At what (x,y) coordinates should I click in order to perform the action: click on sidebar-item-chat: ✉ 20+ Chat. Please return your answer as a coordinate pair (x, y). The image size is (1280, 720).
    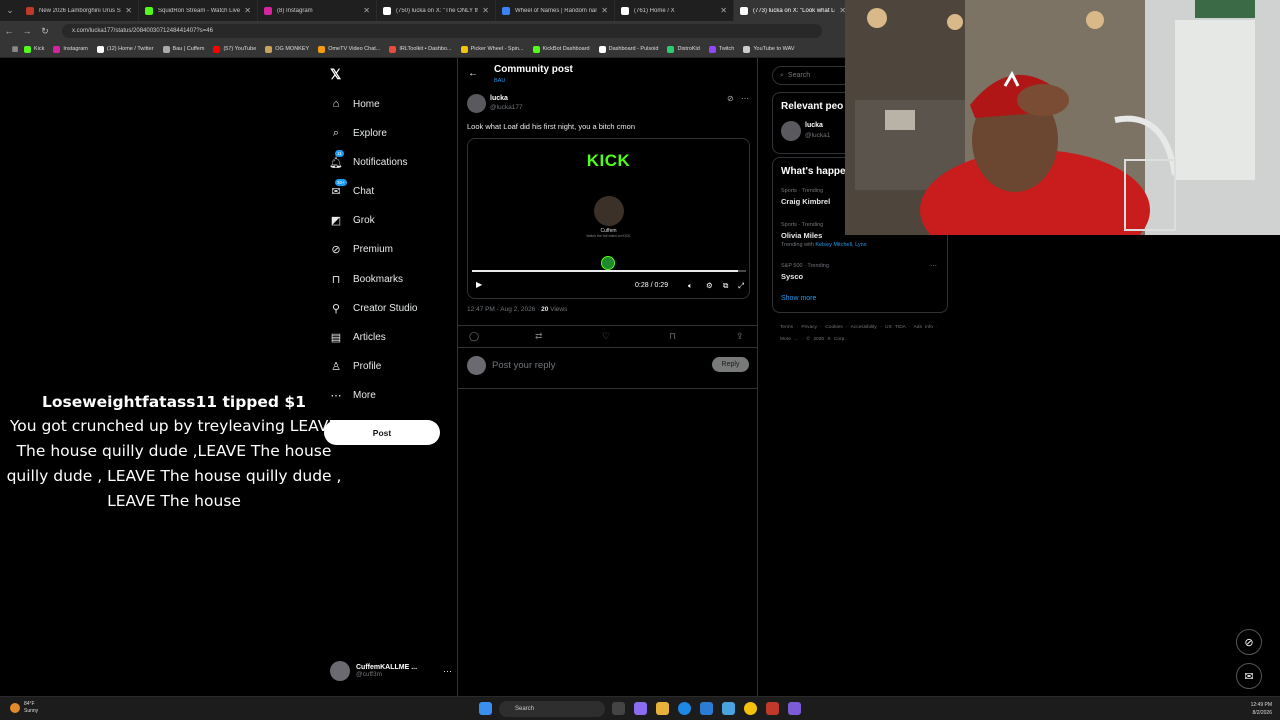
    Looking at the image, I should click on (352, 189).